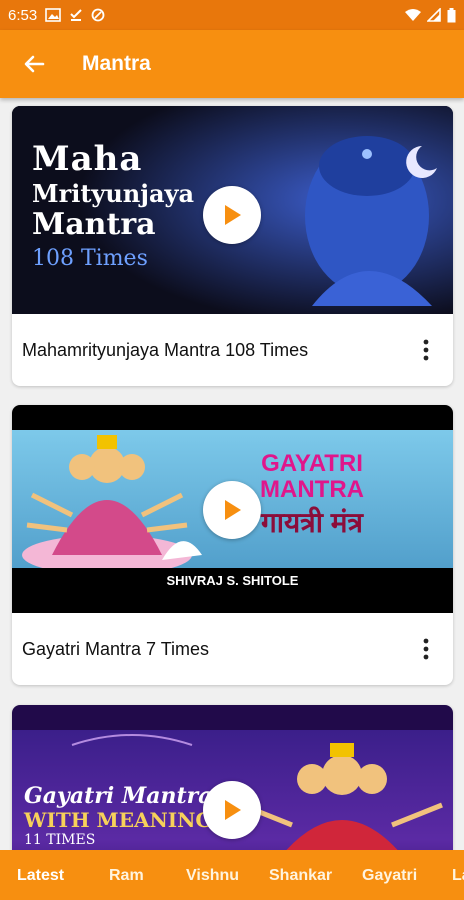 The height and width of the screenshot is (900, 464). What do you see at coordinates (232, 15) in the screenshot?
I see `status-bar: 6:53` at bounding box center [232, 15].